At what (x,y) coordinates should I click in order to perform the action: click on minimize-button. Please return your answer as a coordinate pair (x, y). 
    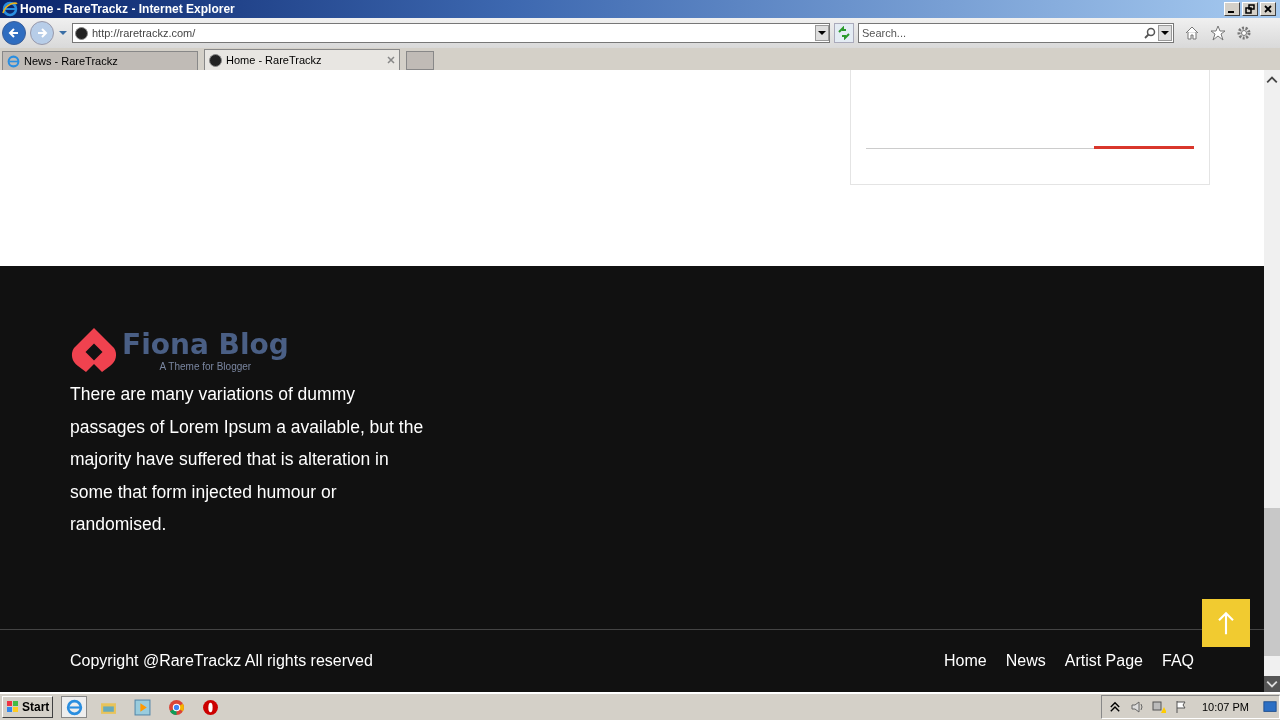
    Looking at the image, I should click on (1232, 9).